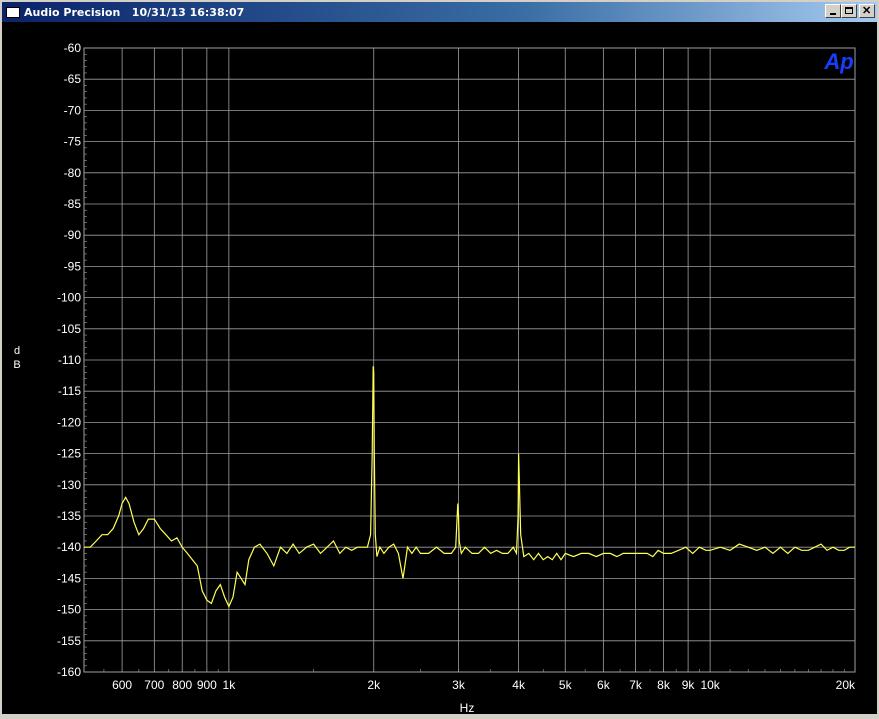  I want to click on y-tick-label: -100, so click(69, 298).